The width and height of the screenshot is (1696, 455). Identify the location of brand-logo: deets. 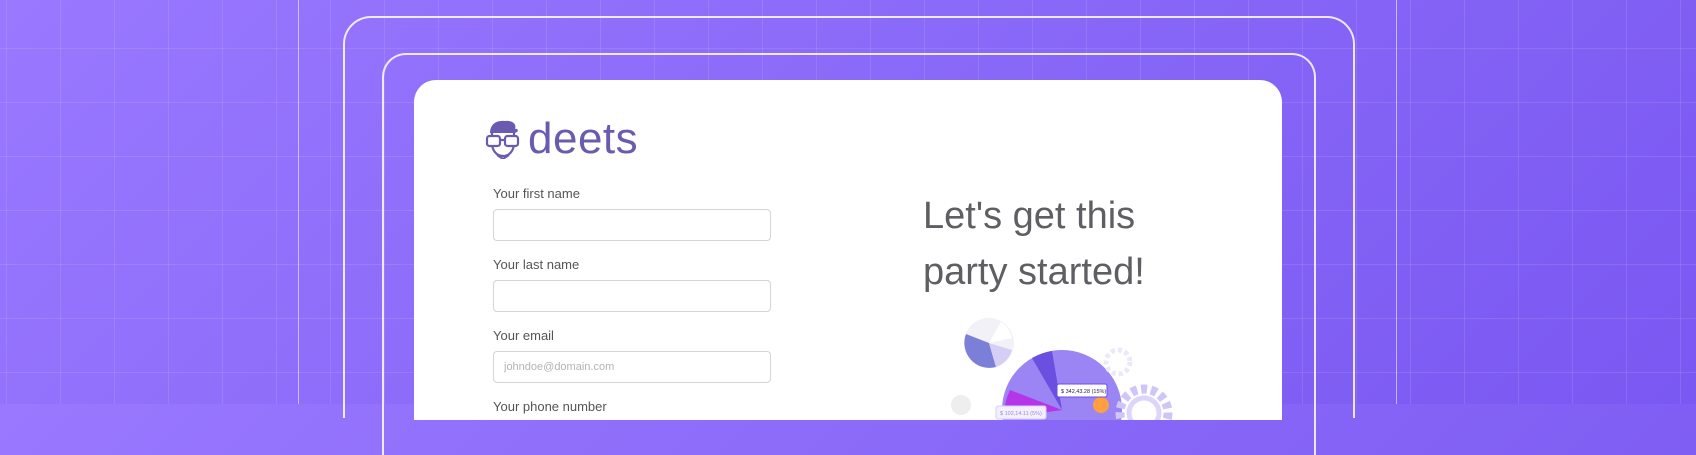
(561, 139).